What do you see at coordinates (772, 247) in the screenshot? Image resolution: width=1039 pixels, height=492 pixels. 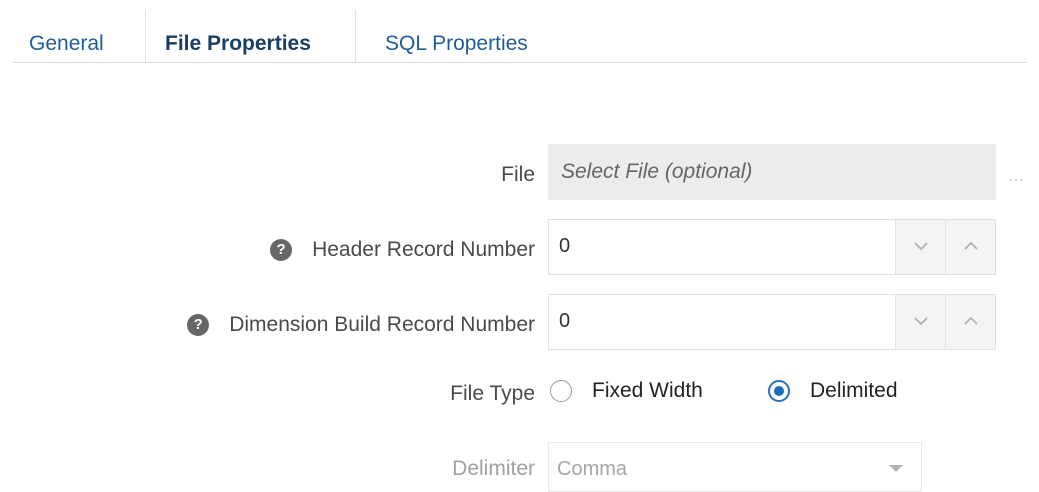 I see `header-record-number-input: 0` at bounding box center [772, 247].